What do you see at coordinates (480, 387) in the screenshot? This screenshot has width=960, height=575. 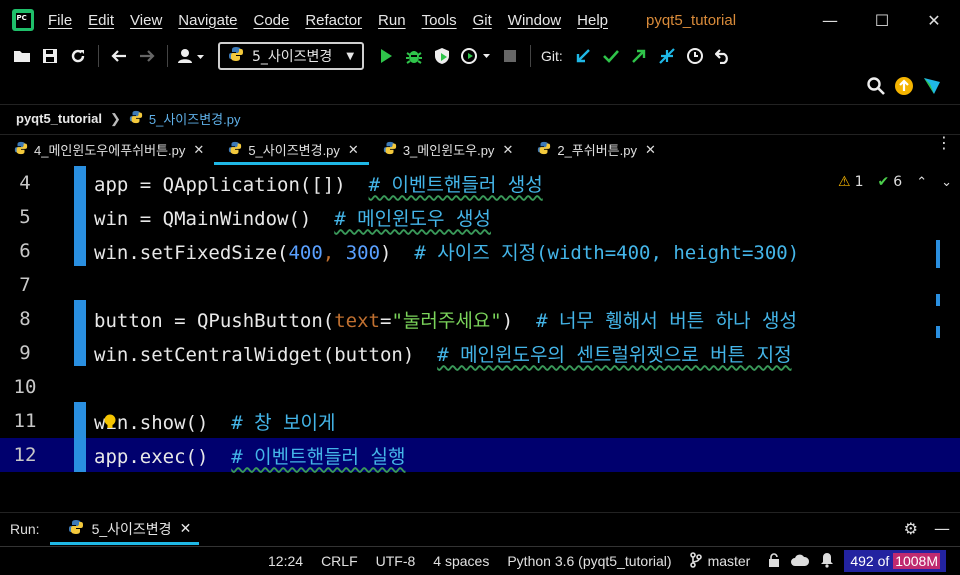 I see `code-line: 10` at bounding box center [480, 387].